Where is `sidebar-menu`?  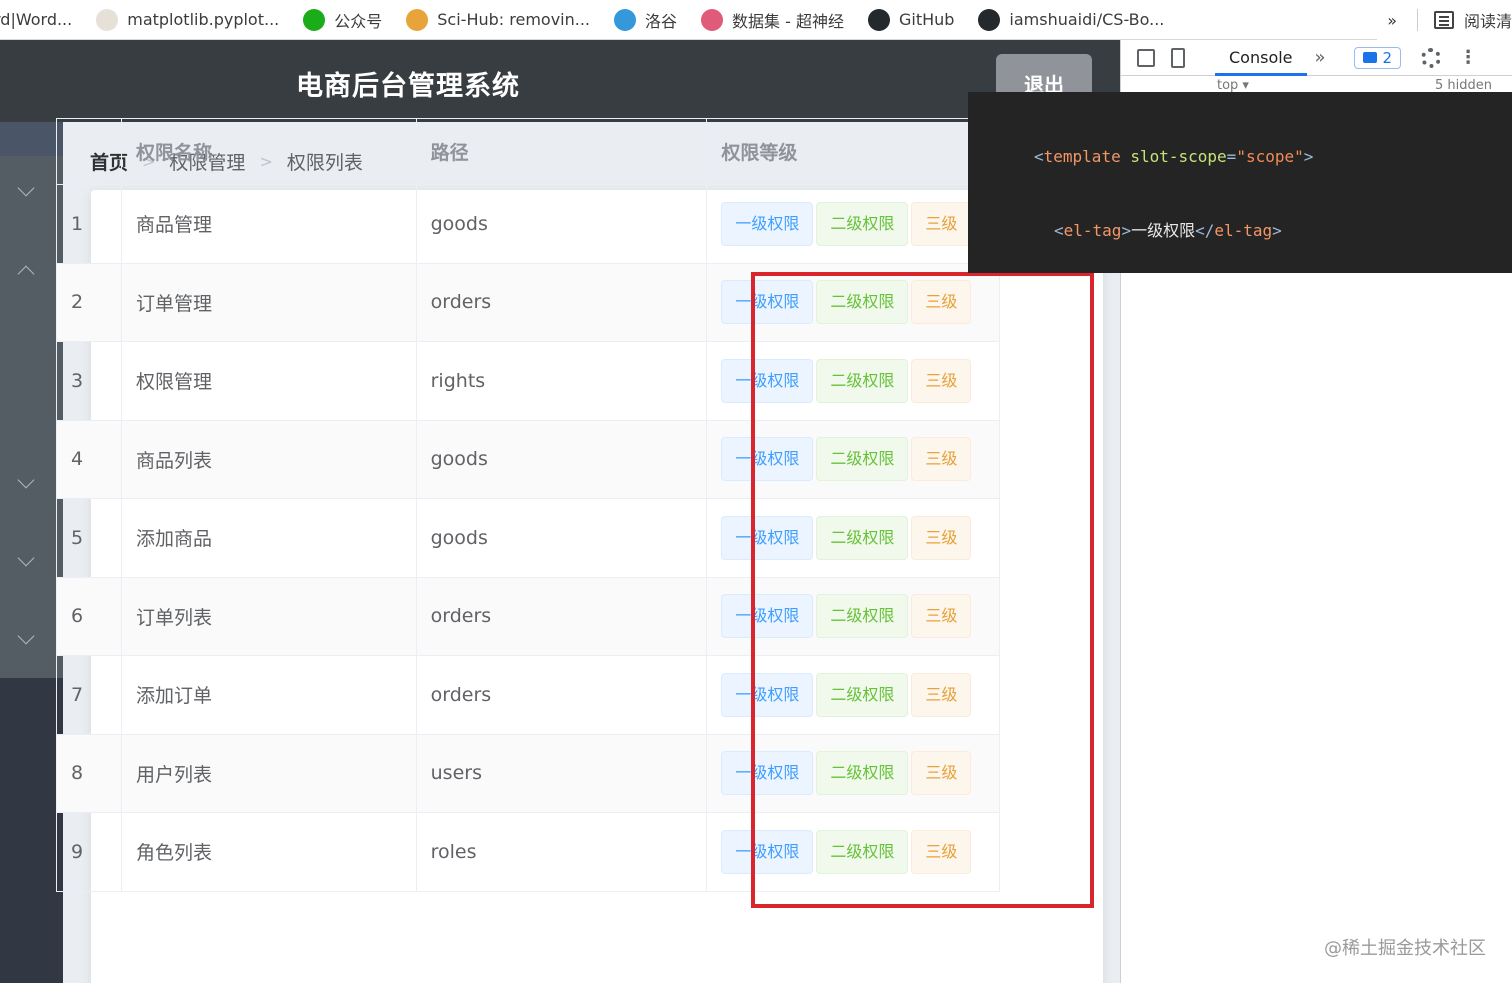
sidebar-menu is located at coordinates (31, 400).